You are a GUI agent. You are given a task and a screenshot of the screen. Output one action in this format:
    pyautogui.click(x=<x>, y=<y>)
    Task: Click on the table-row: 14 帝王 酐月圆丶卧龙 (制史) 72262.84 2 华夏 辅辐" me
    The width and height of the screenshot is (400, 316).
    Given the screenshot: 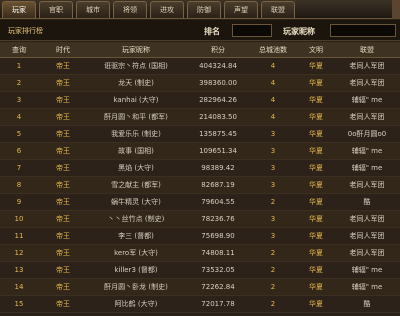 What is the action you would take?
    pyautogui.click(x=200, y=287)
    